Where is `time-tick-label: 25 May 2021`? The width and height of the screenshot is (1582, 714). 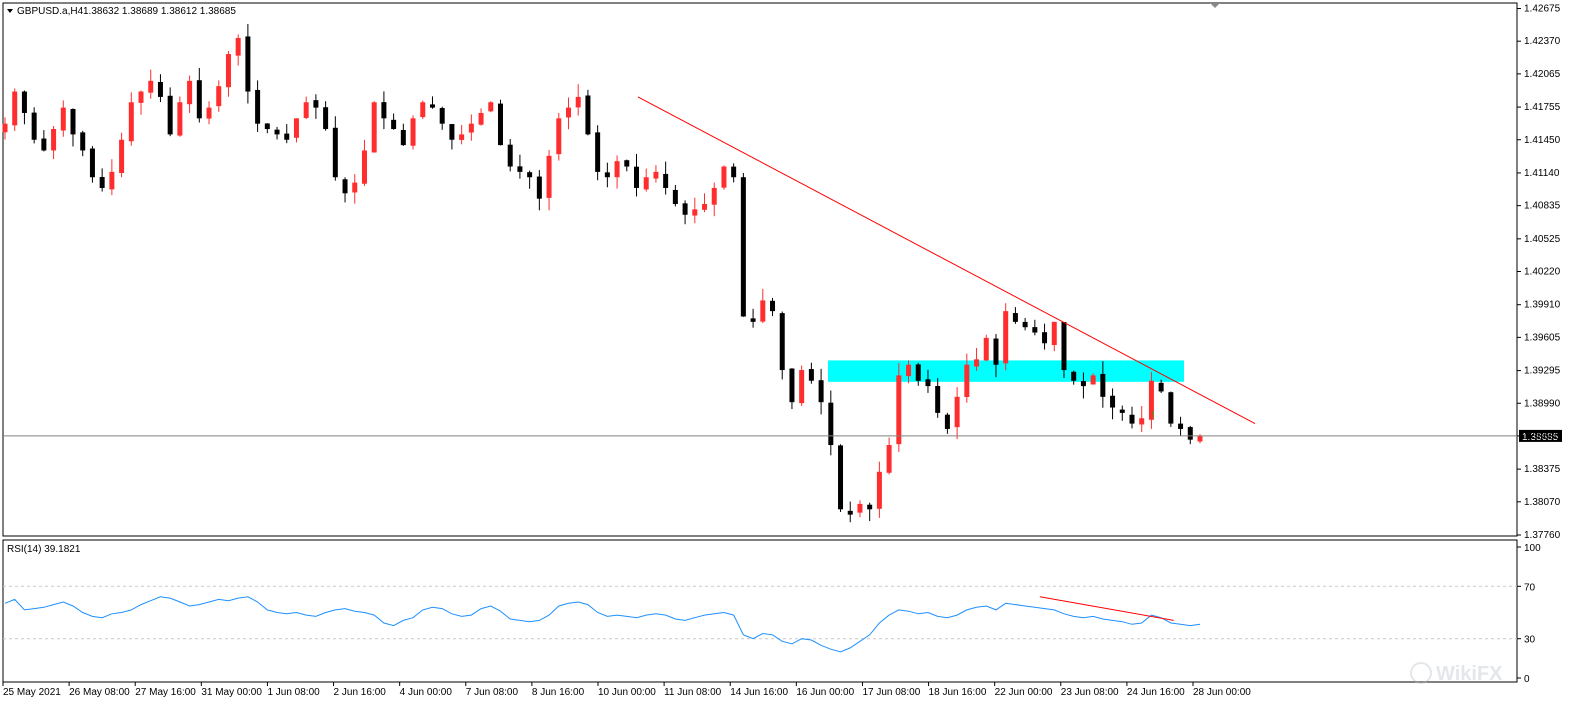
time-tick-label: 25 May 2021 is located at coordinates (32, 692).